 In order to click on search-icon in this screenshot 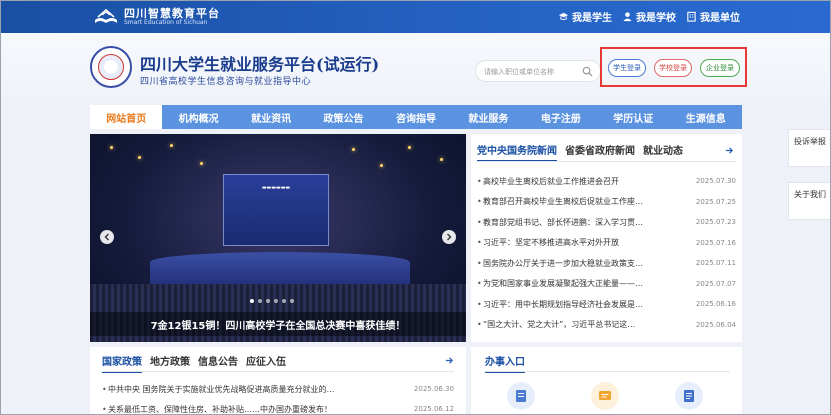, I will do `click(587, 71)`.